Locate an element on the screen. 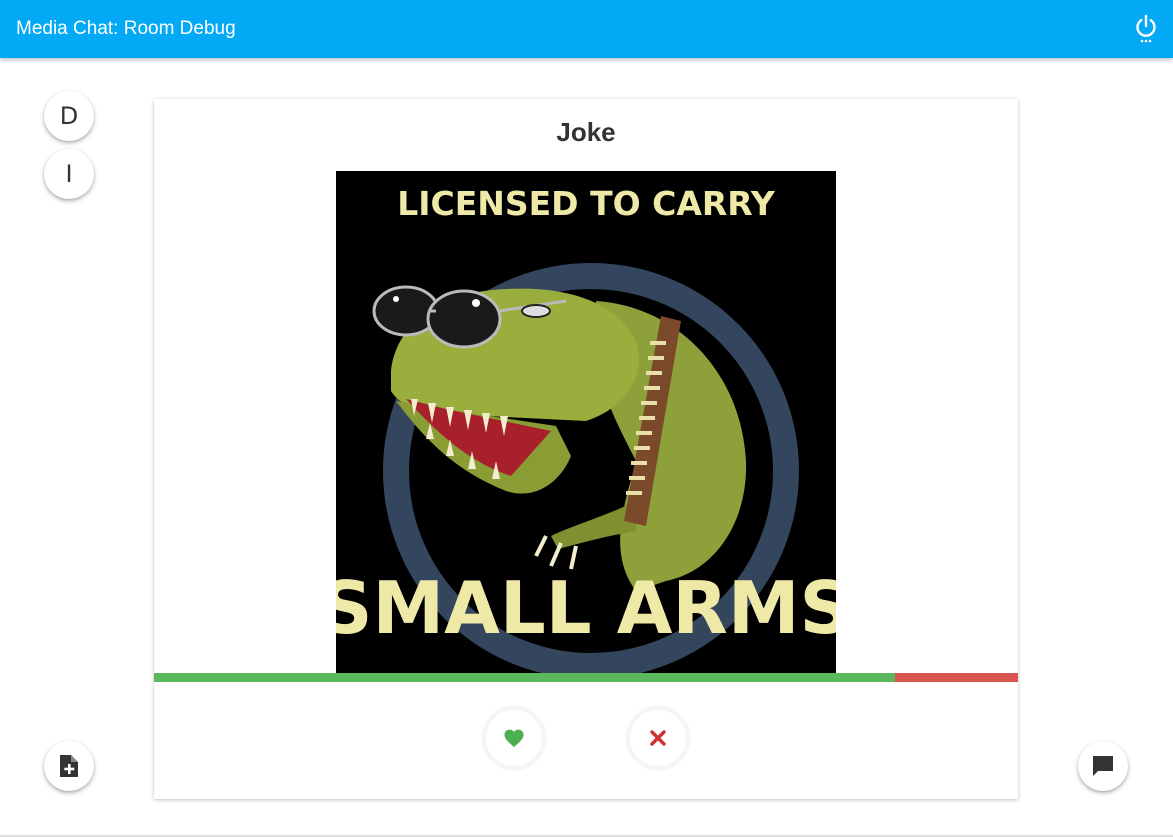  power-icon is located at coordinates (1146, 28).